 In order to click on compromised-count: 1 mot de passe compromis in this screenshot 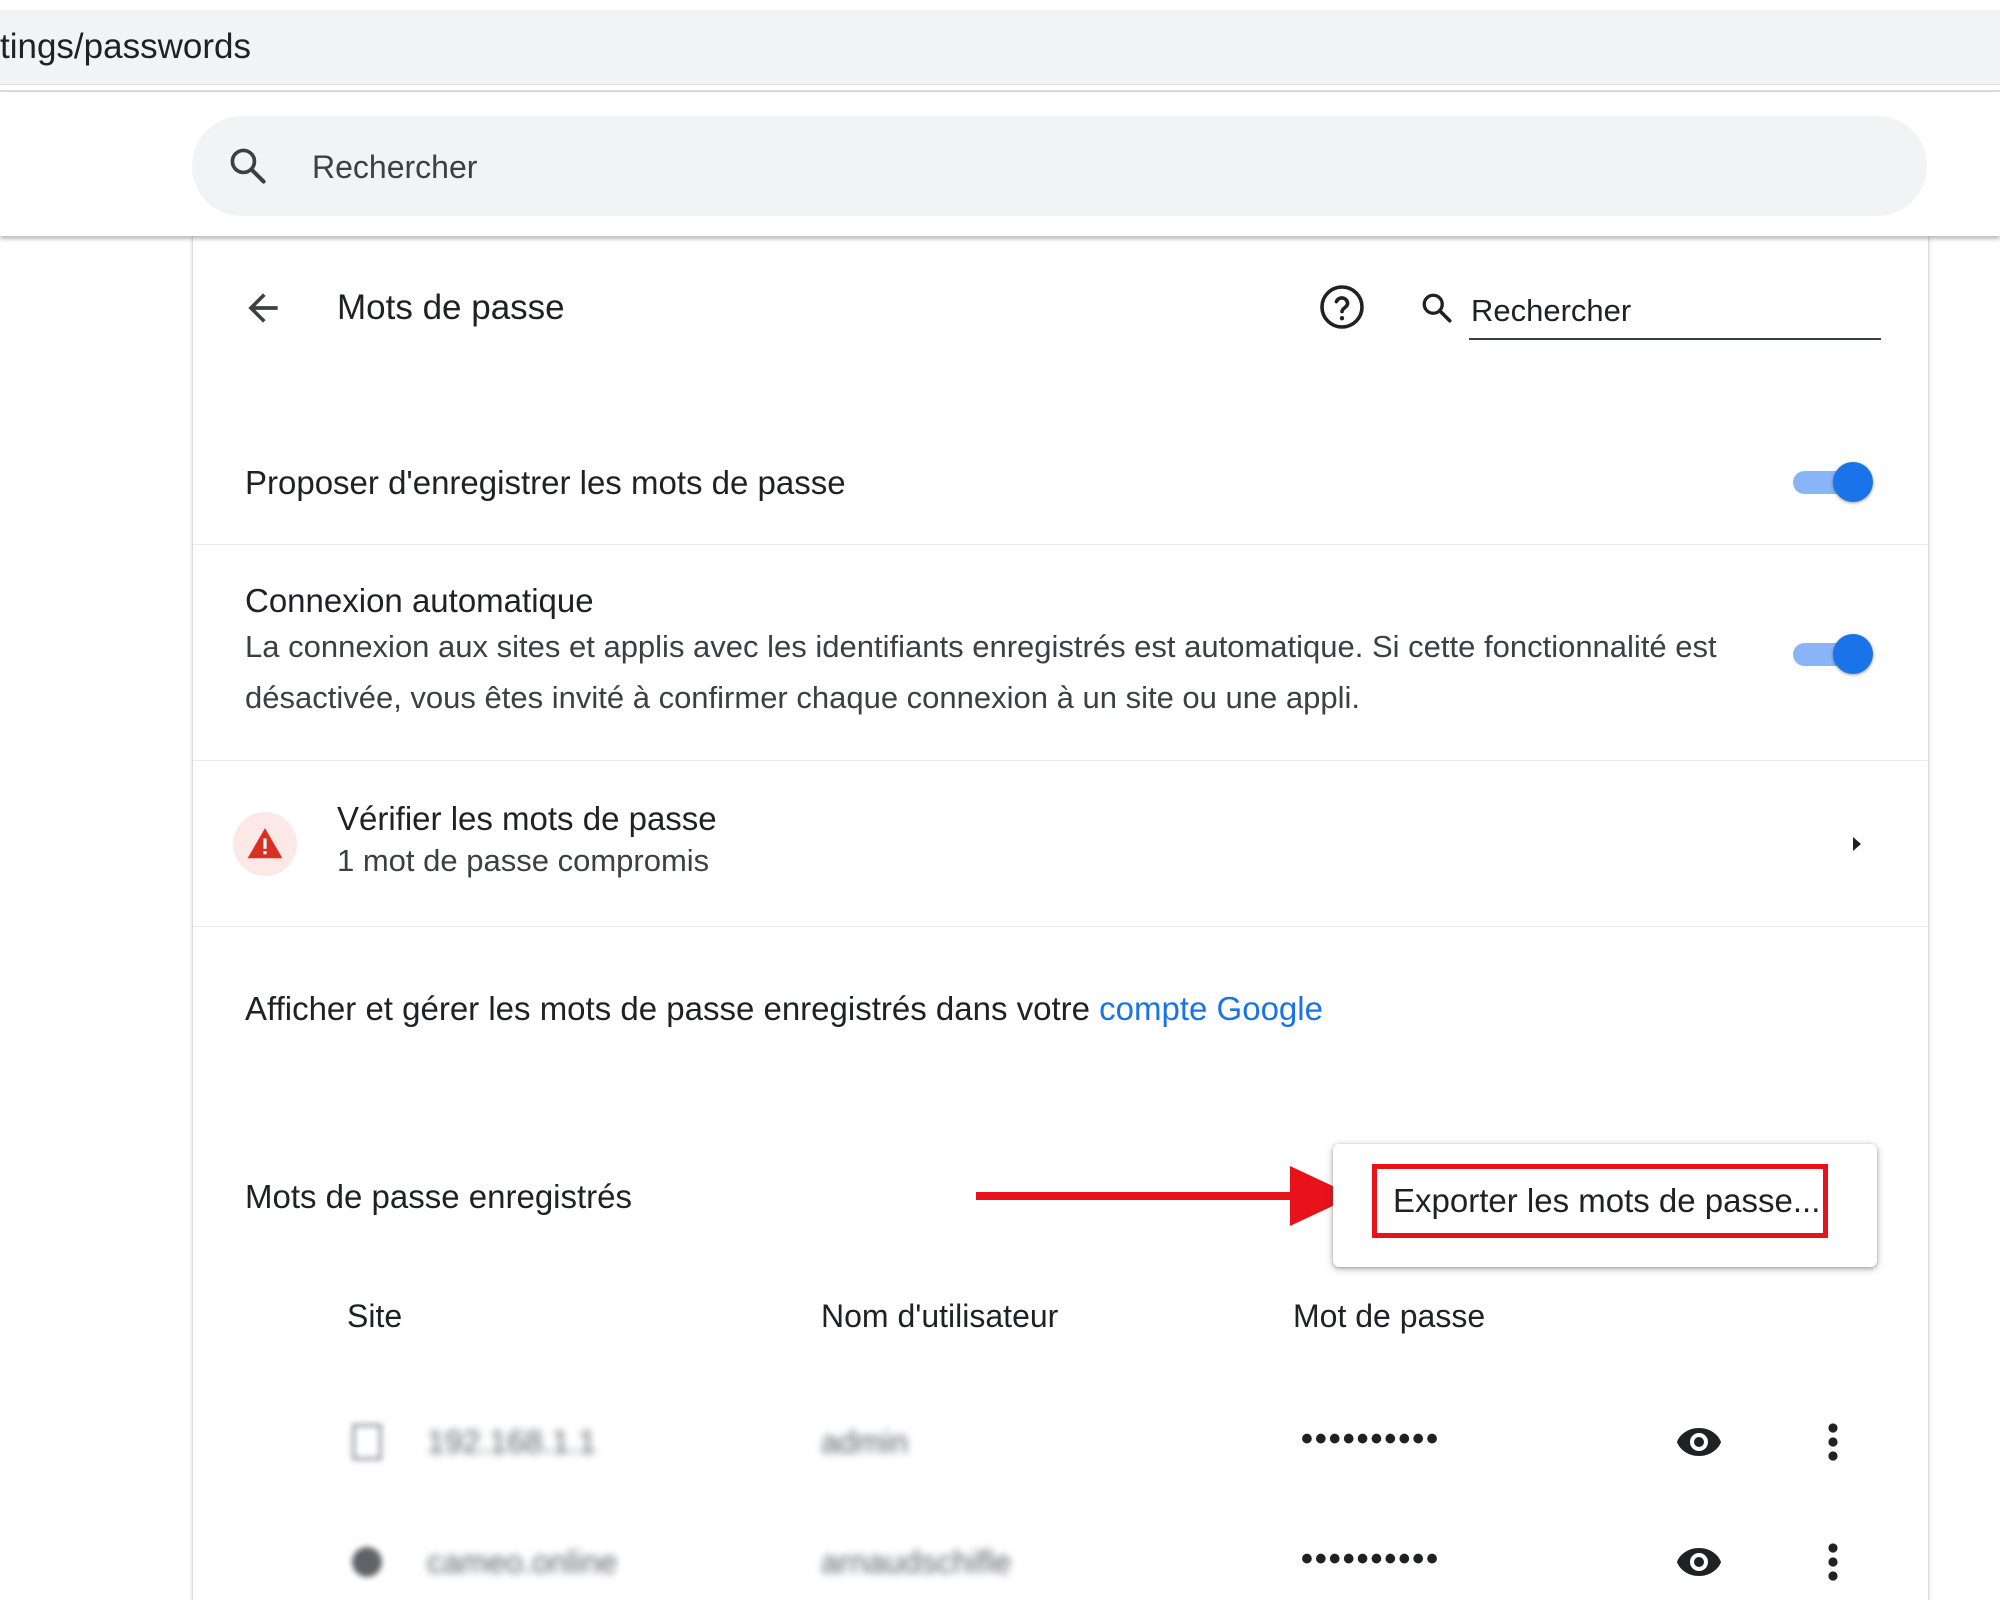, I will do `click(523, 860)`.